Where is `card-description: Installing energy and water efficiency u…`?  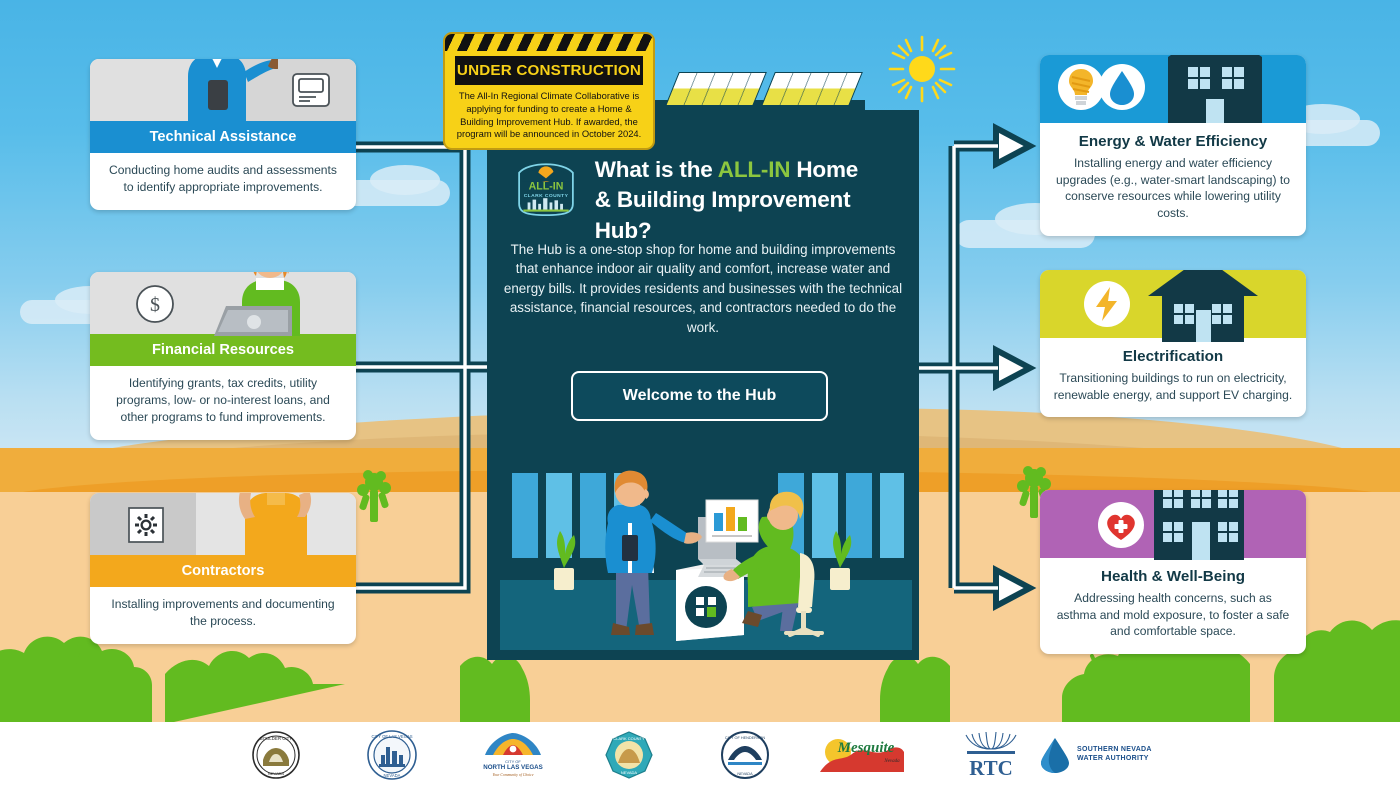 card-description: Installing energy and water efficiency u… is located at coordinates (1173, 188).